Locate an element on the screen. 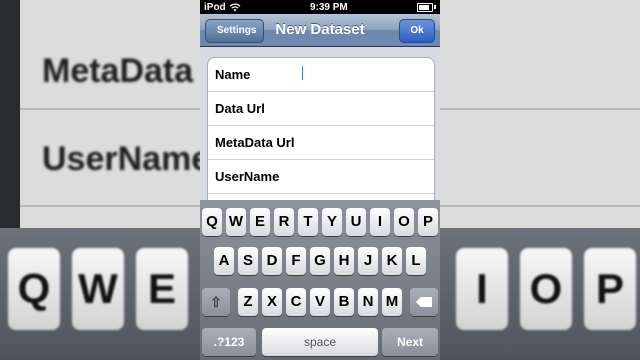 The image size is (640, 360). key-j: J is located at coordinates (368, 261).